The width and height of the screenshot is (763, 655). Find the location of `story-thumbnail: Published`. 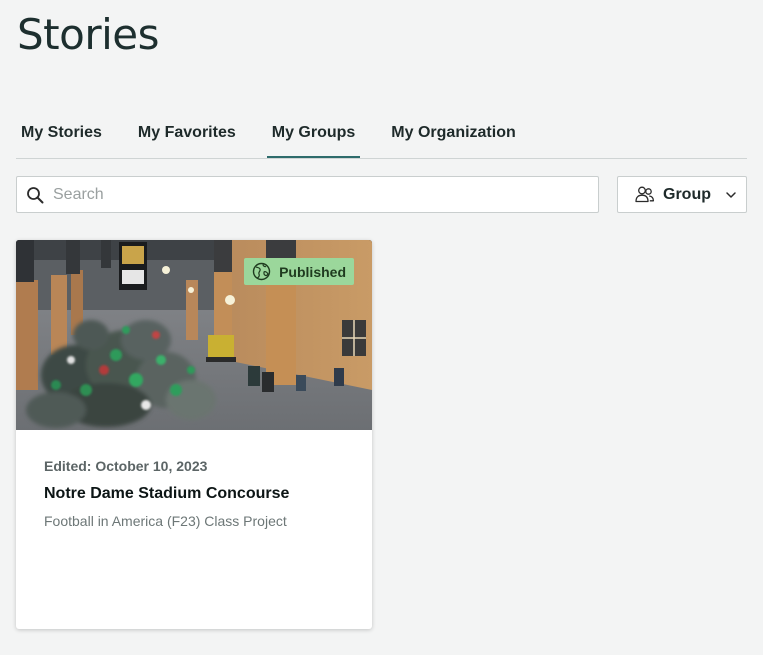

story-thumbnail: Published is located at coordinates (194, 335).